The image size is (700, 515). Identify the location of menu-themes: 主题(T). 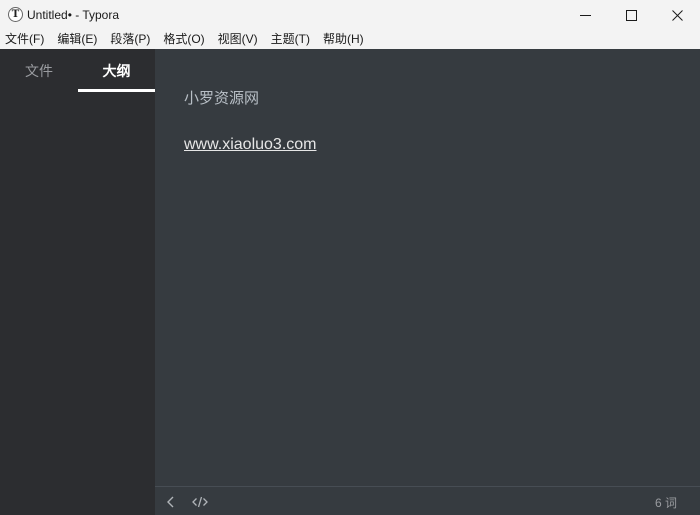
(290, 39).